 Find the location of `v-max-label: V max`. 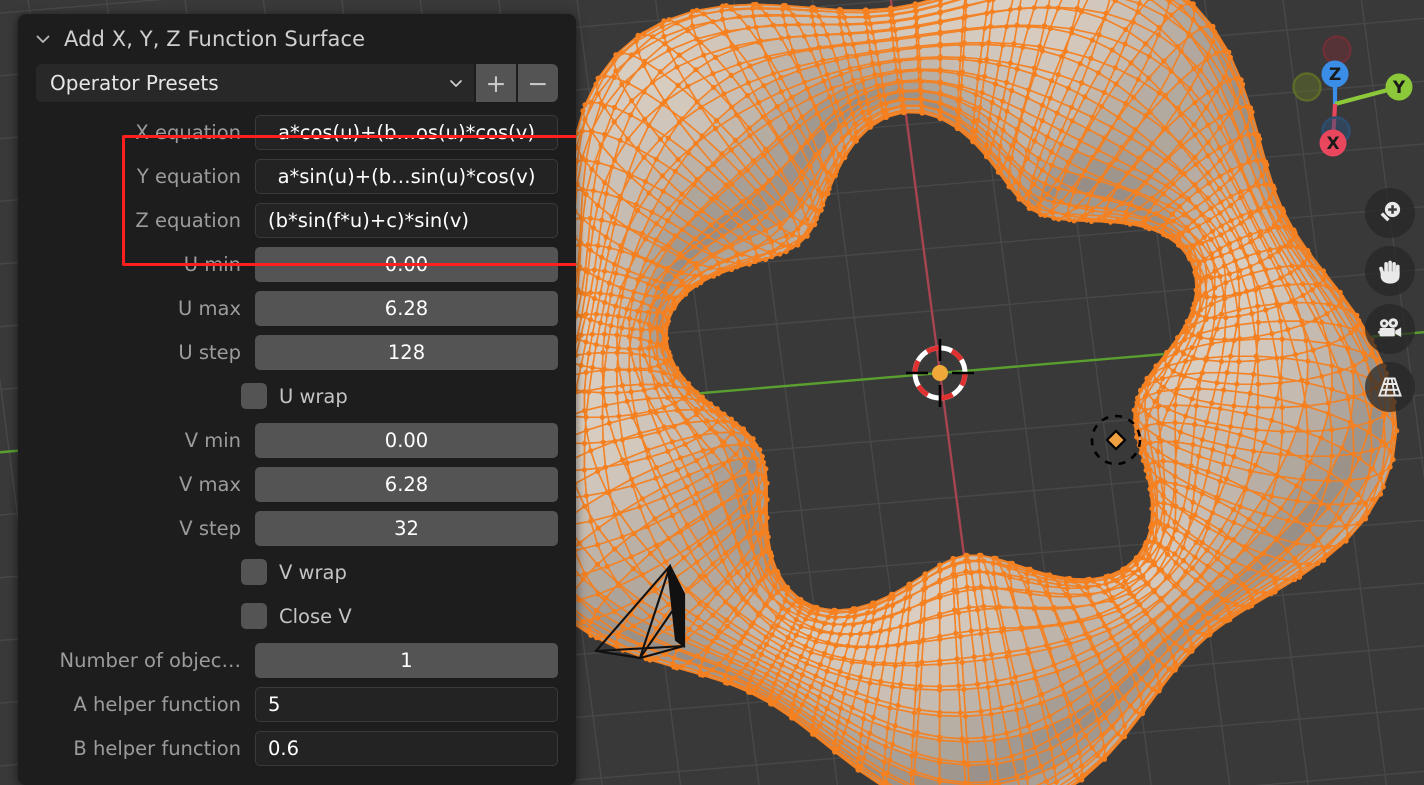

v-max-label: V max is located at coordinates (209, 484).